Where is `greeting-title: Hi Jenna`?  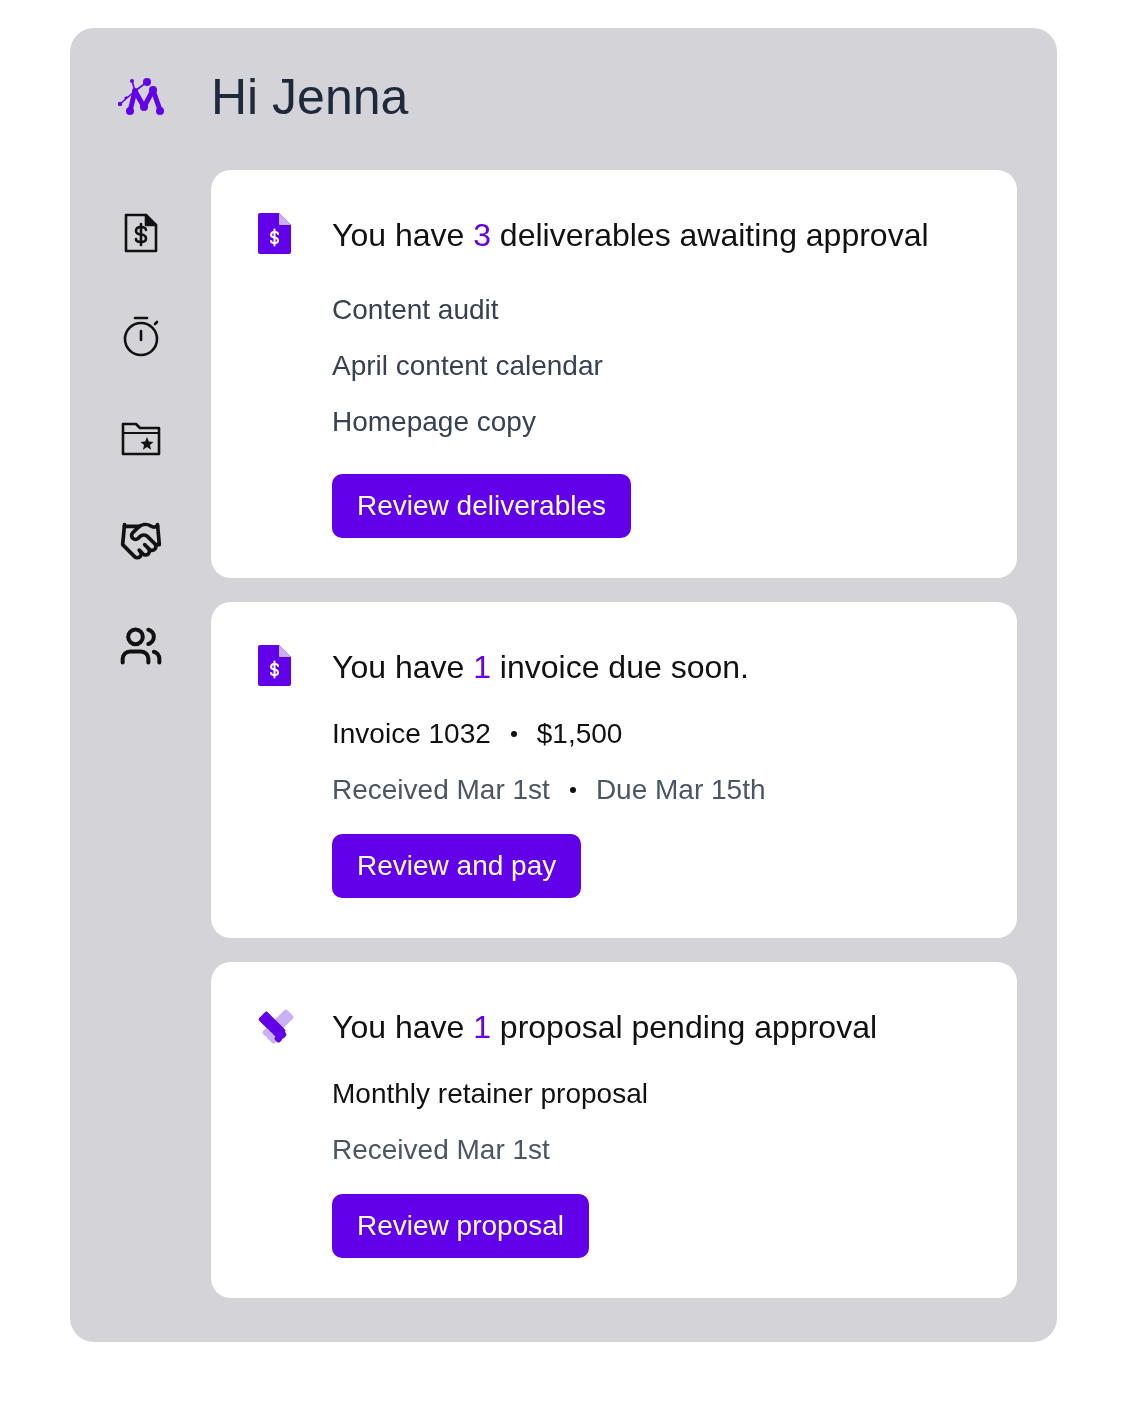 greeting-title: Hi Jenna is located at coordinates (310, 97).